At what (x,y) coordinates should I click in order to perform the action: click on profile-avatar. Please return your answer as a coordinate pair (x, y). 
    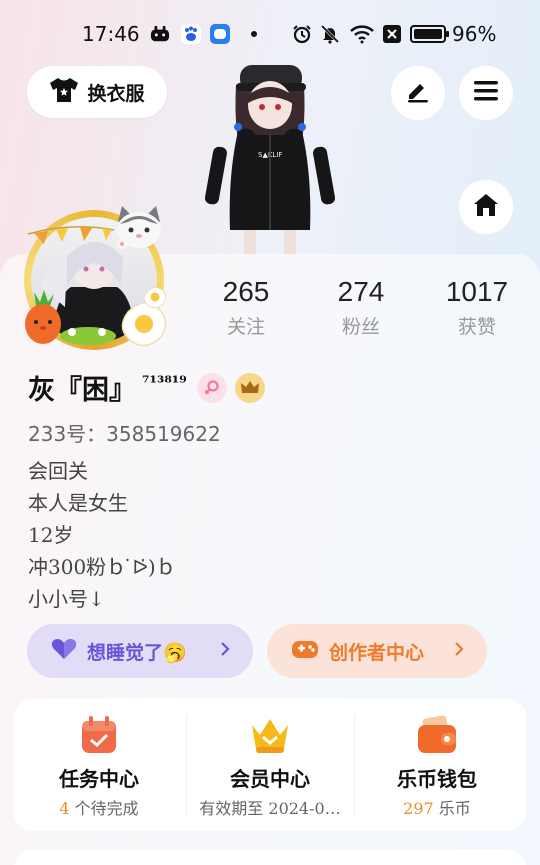
    Looking at the image, I should click on (95, 277).